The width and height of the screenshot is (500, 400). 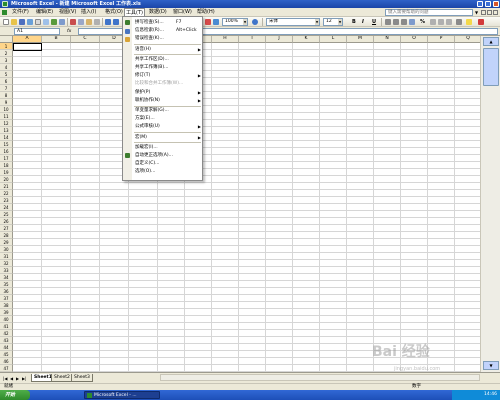 I want to click on row-header-14: 14, so click(x=6, y=138).